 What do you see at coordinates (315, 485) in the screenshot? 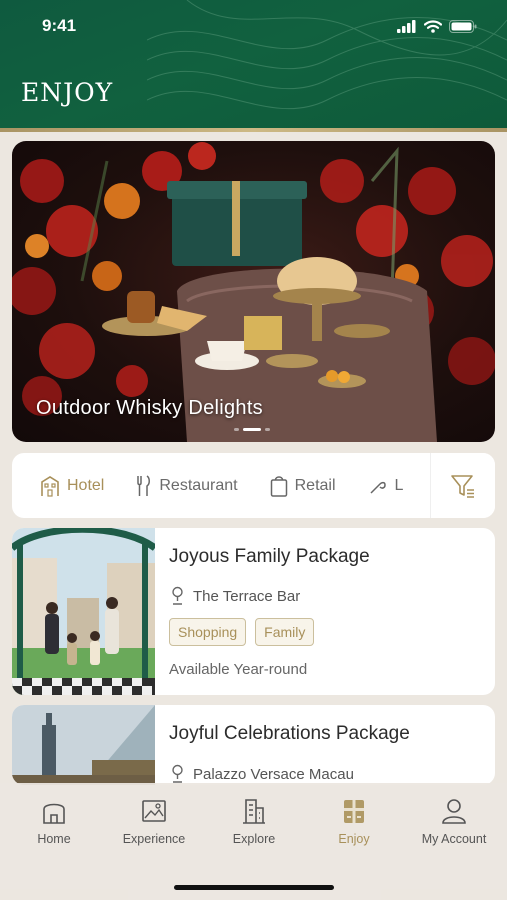
I see `category-retail-label: Retail` at bounding box center [315, 485].